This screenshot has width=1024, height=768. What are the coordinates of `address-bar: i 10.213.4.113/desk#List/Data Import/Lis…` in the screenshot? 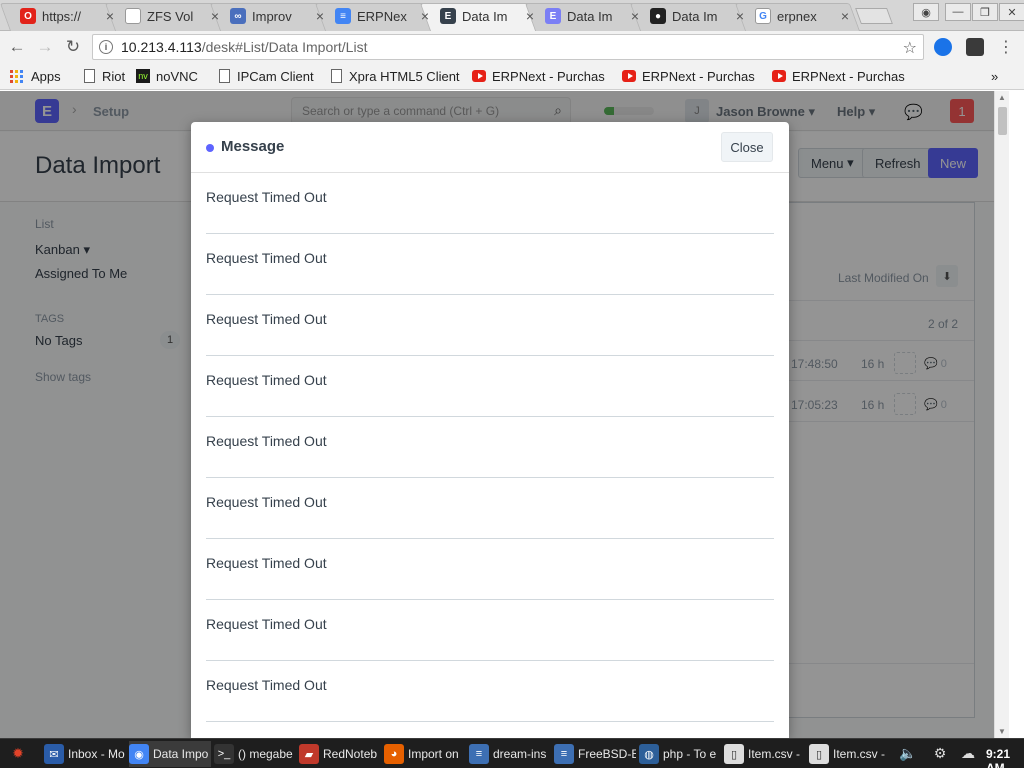 It's located at (508, 47).